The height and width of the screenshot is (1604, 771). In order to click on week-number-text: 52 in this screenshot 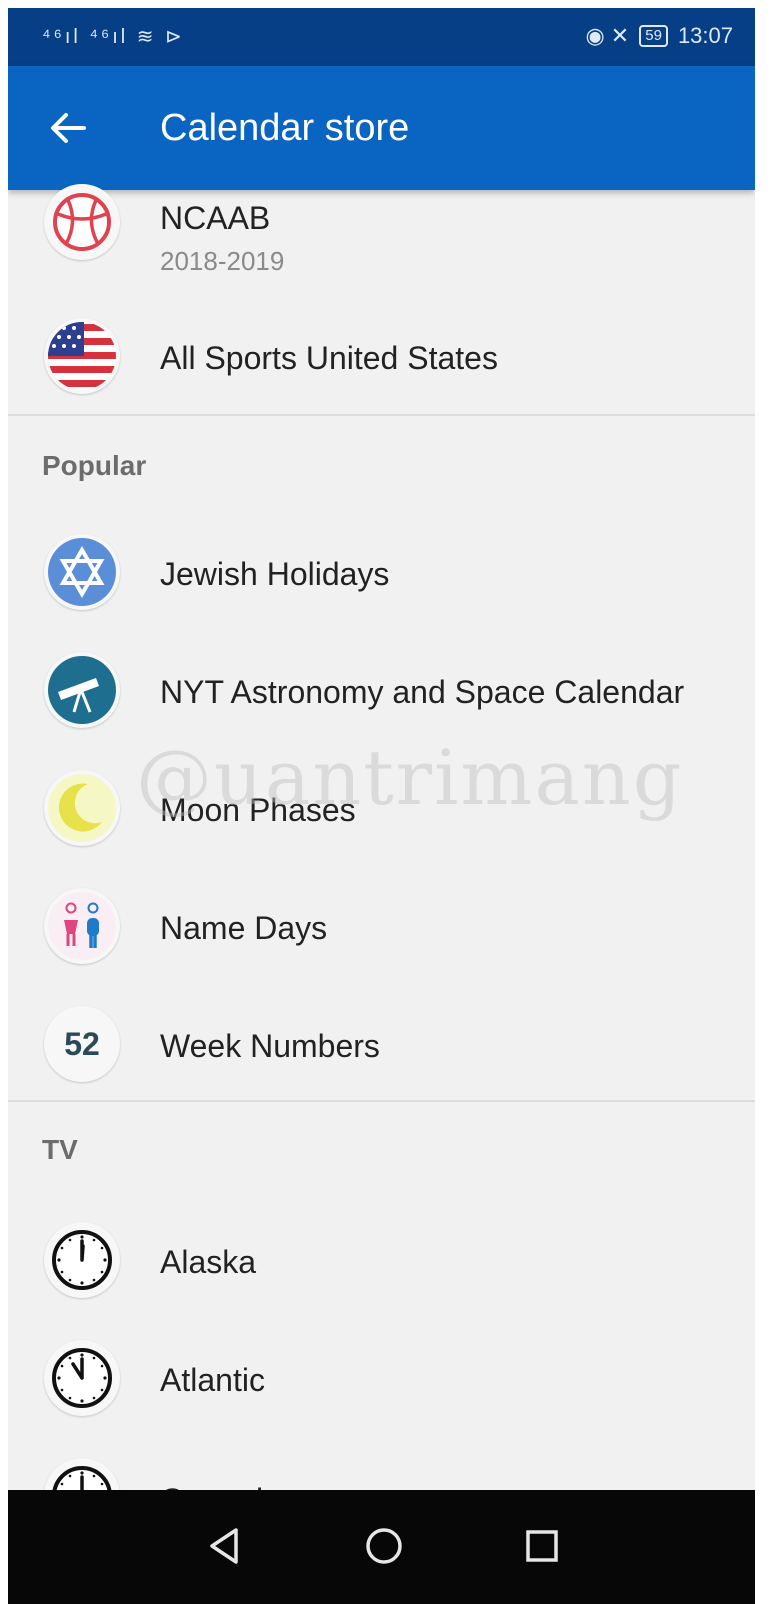, I will do `click(82, 1043)`.